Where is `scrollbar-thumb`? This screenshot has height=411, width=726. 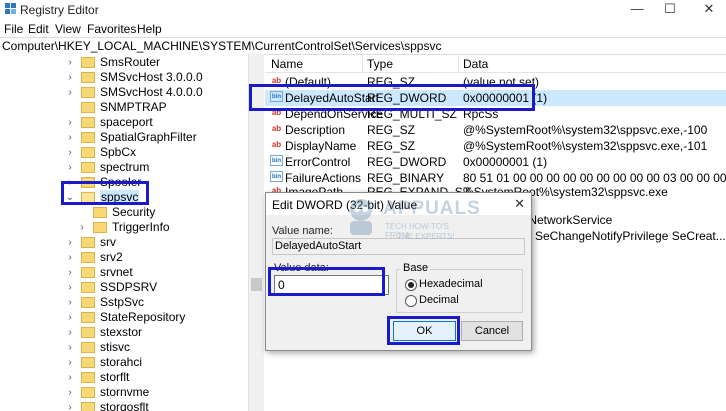
scrollbar-thumb is located at coordinates (256, 284).